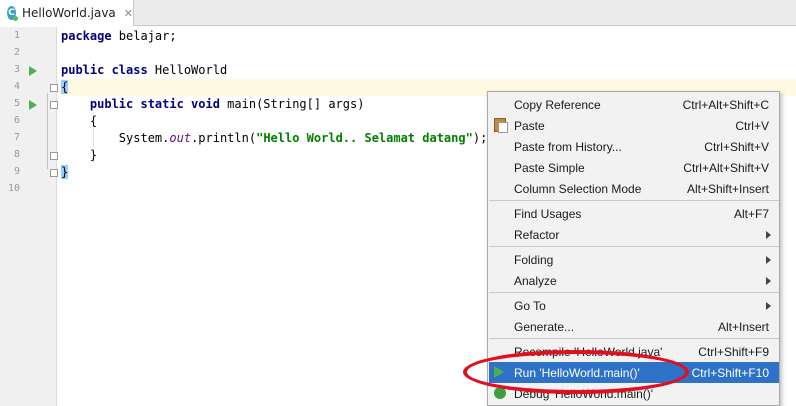 Image resolution: width=796 pixels, height=406 pixels. I want to click on tab-helloworld-java: C HelloWorld.java ✕, so click(67, 13).